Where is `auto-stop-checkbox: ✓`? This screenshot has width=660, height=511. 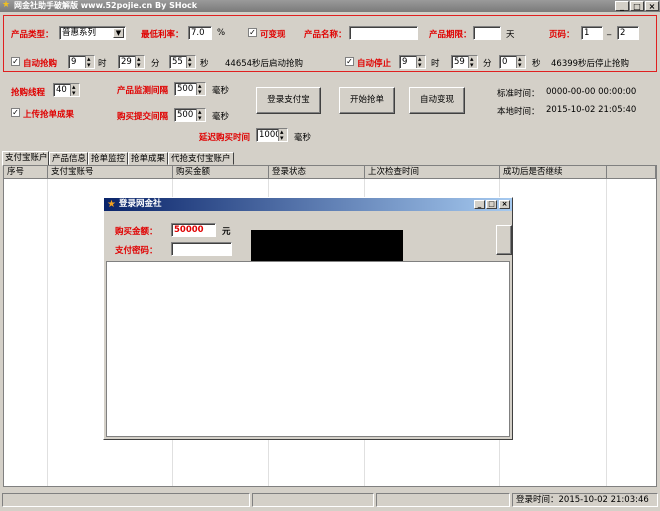 auto-stop-checkbox: ✓ is located at coordinates (349, 61).